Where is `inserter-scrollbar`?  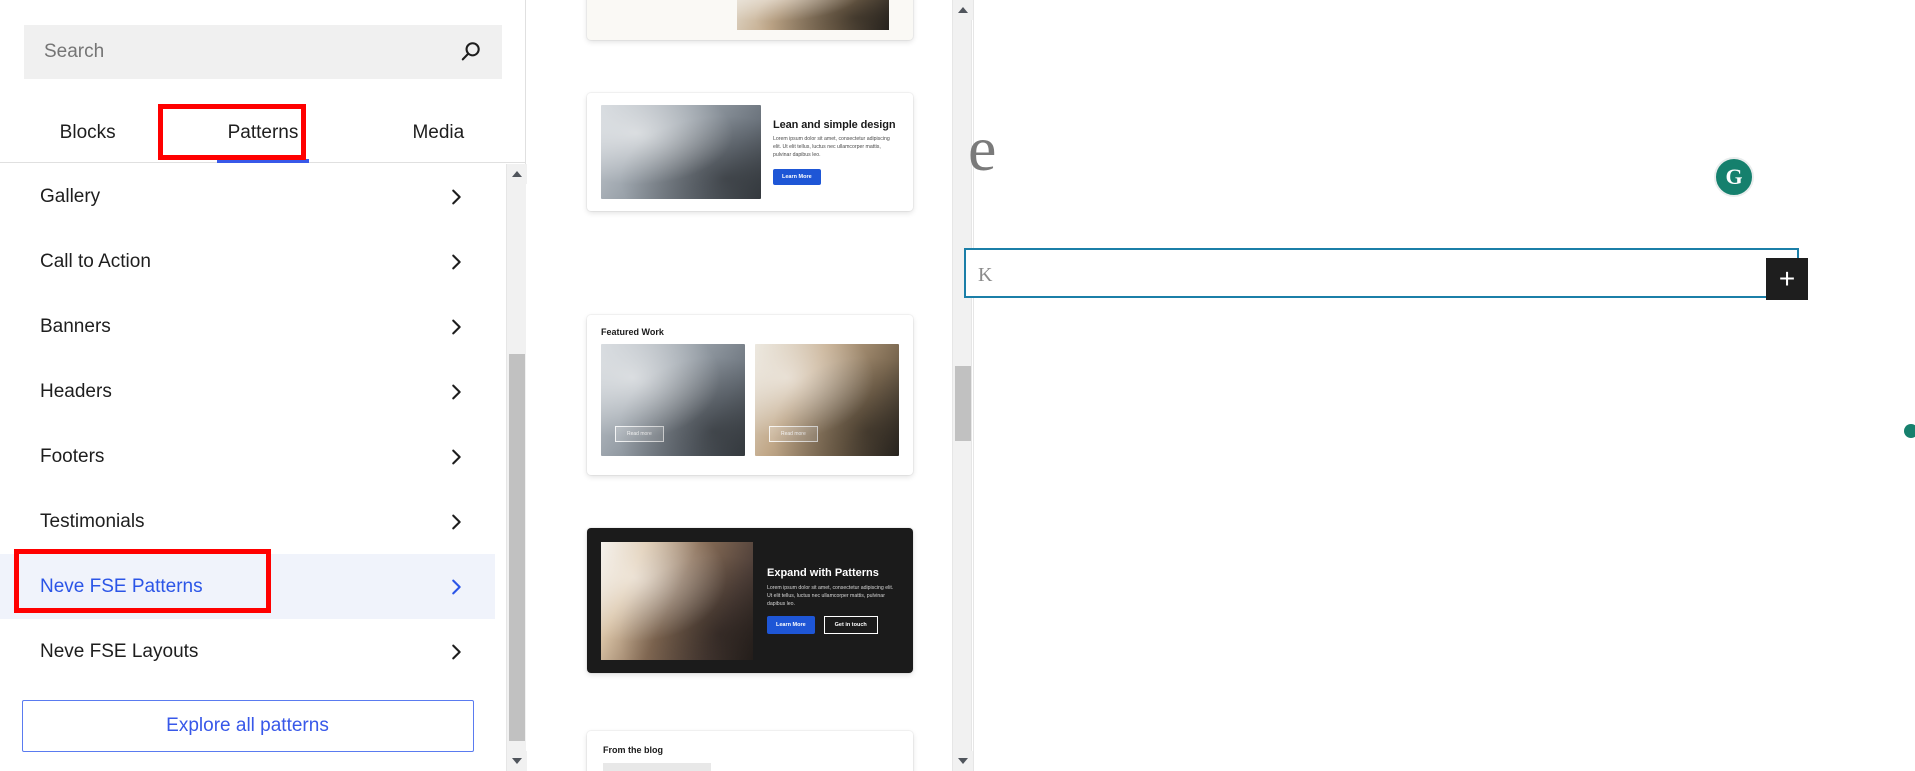 inserter-scrollbar is located at coordinates (516, 467).